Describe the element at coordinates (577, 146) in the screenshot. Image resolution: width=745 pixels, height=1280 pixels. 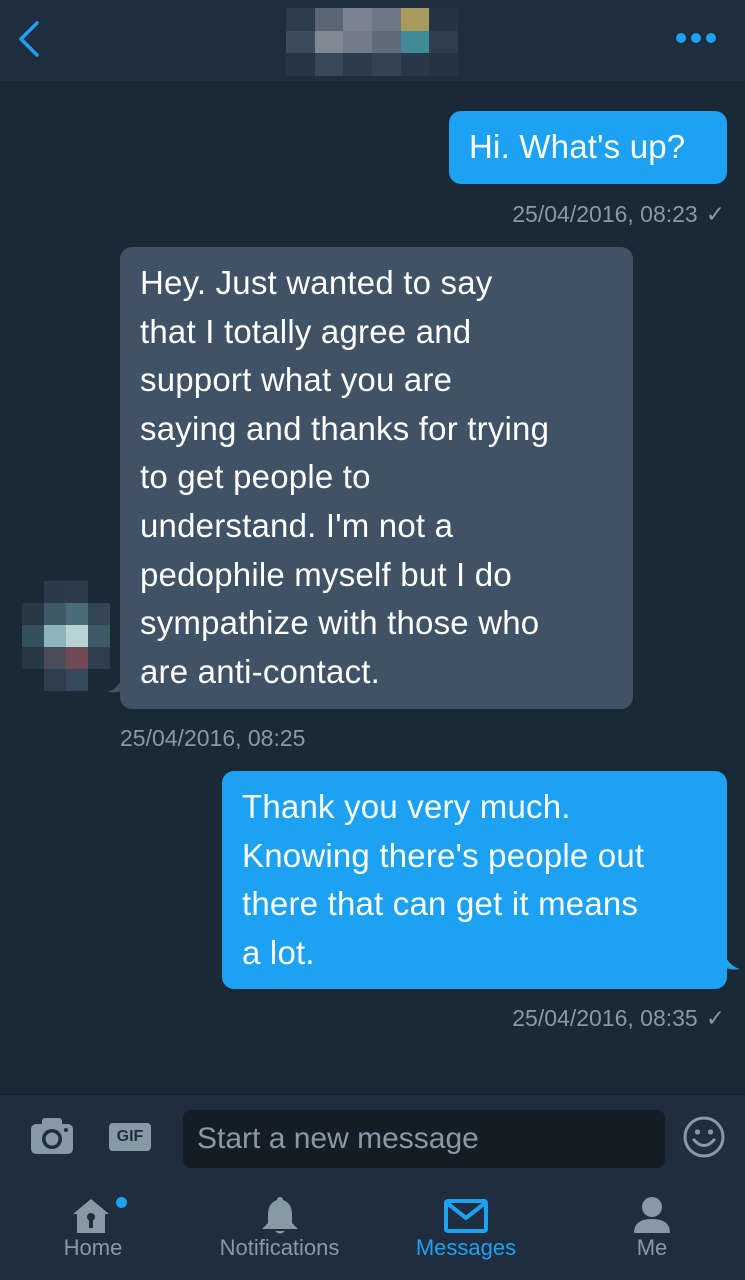
I see `message-text: Hi. What's up?` at that location.